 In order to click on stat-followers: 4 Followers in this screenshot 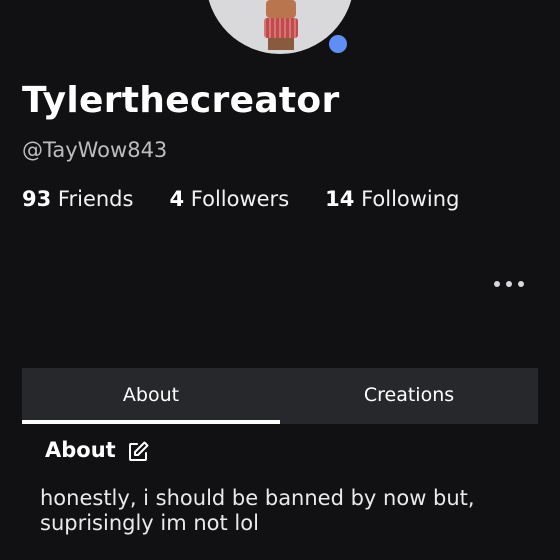, I will do `click(229, 199)`.